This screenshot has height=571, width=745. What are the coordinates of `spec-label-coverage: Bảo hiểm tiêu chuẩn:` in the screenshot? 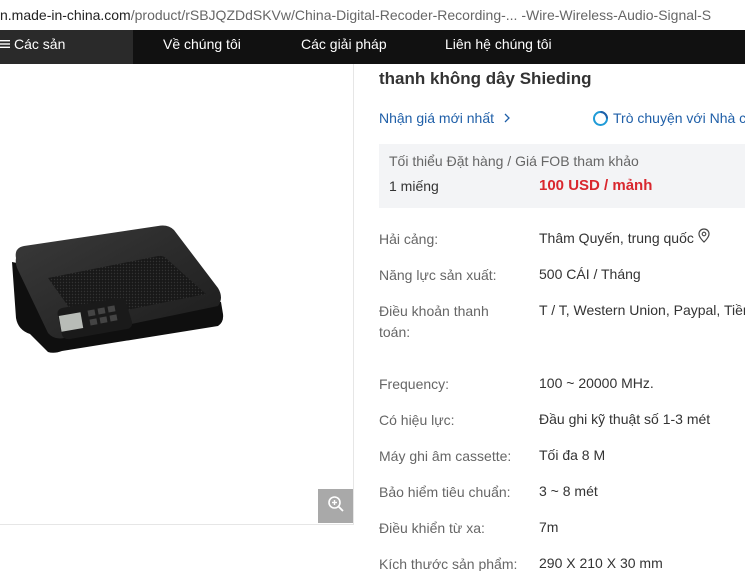 It's located at (445, 492).